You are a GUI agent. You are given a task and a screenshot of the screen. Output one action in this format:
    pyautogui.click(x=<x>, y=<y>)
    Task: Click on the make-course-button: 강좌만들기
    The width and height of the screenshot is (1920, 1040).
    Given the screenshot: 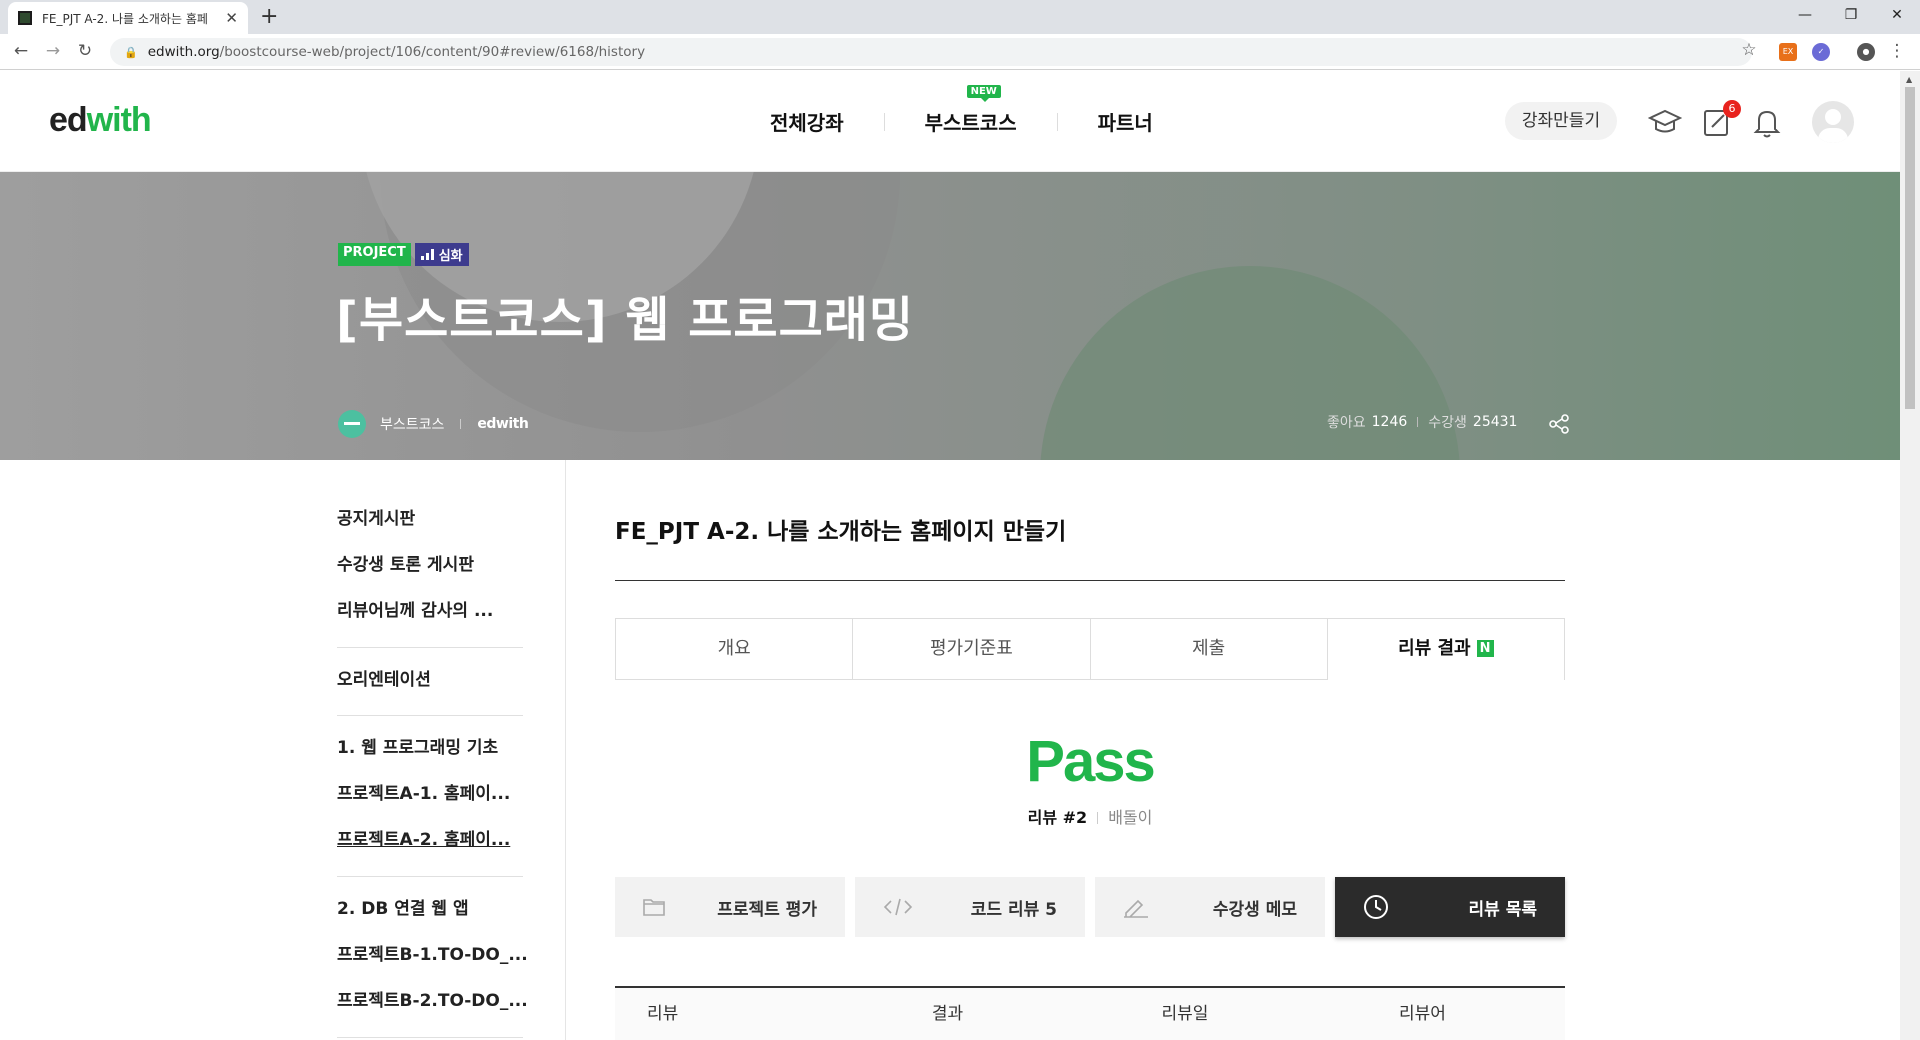 What is the action you would take?
    pyautogui.click(x=1561, y=121)
    